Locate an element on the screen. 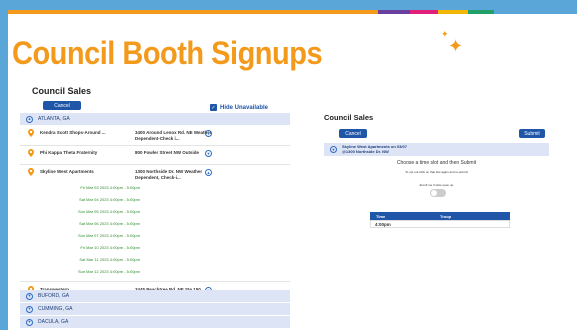 This screenshot has width=577, height=330. column-header-troop: Troop is located at coordinates (446, 216).